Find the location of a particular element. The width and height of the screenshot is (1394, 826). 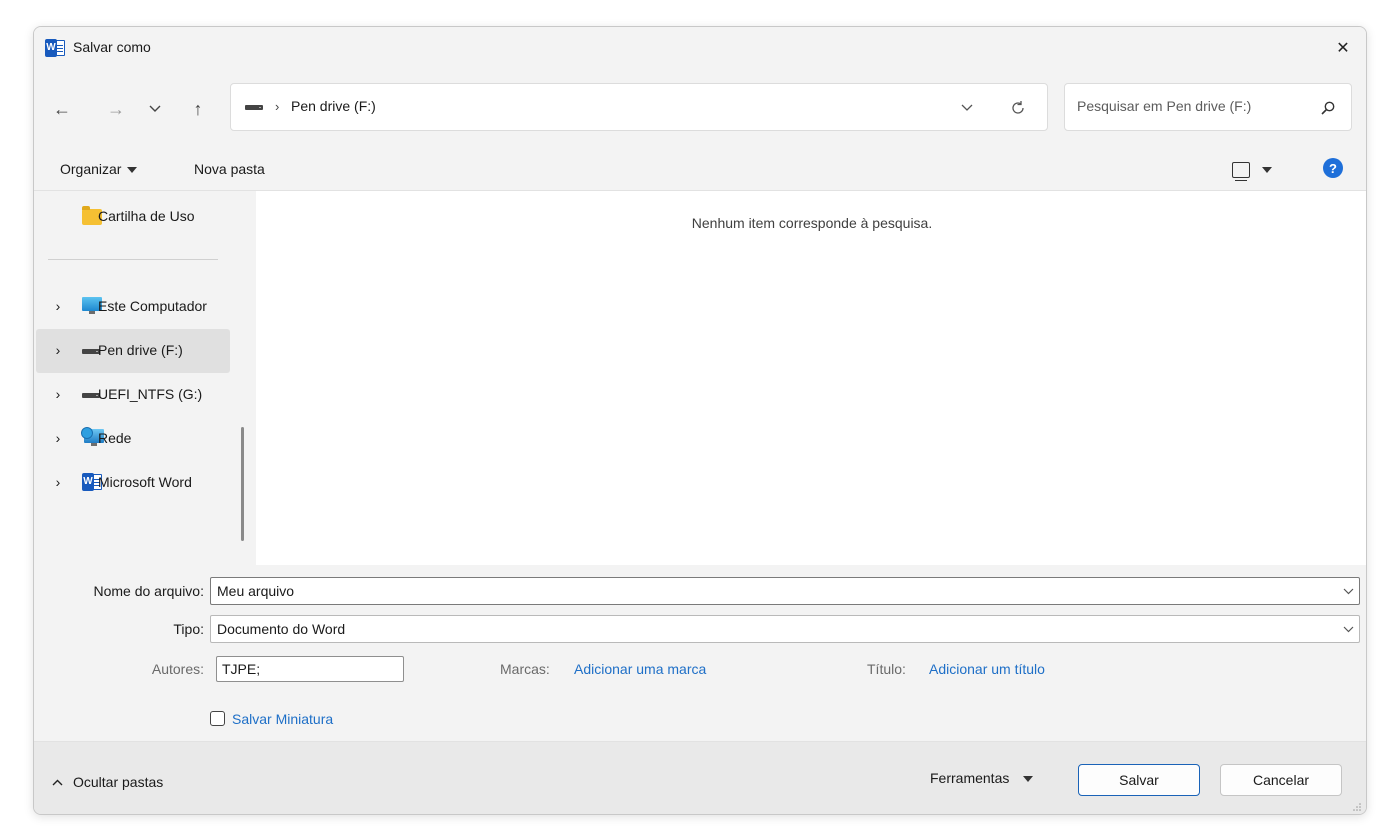

authors-value: TJPE; is located at coordinates (241, 669).